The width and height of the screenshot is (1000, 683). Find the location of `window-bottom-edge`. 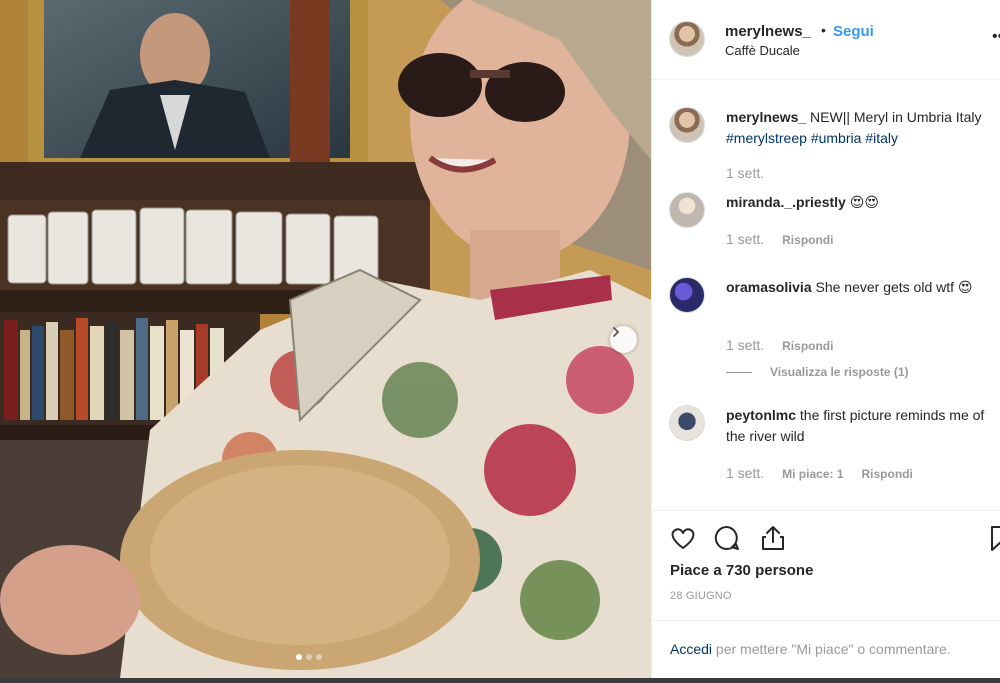

window-bottom-edge is located at coordinates (500, 680).